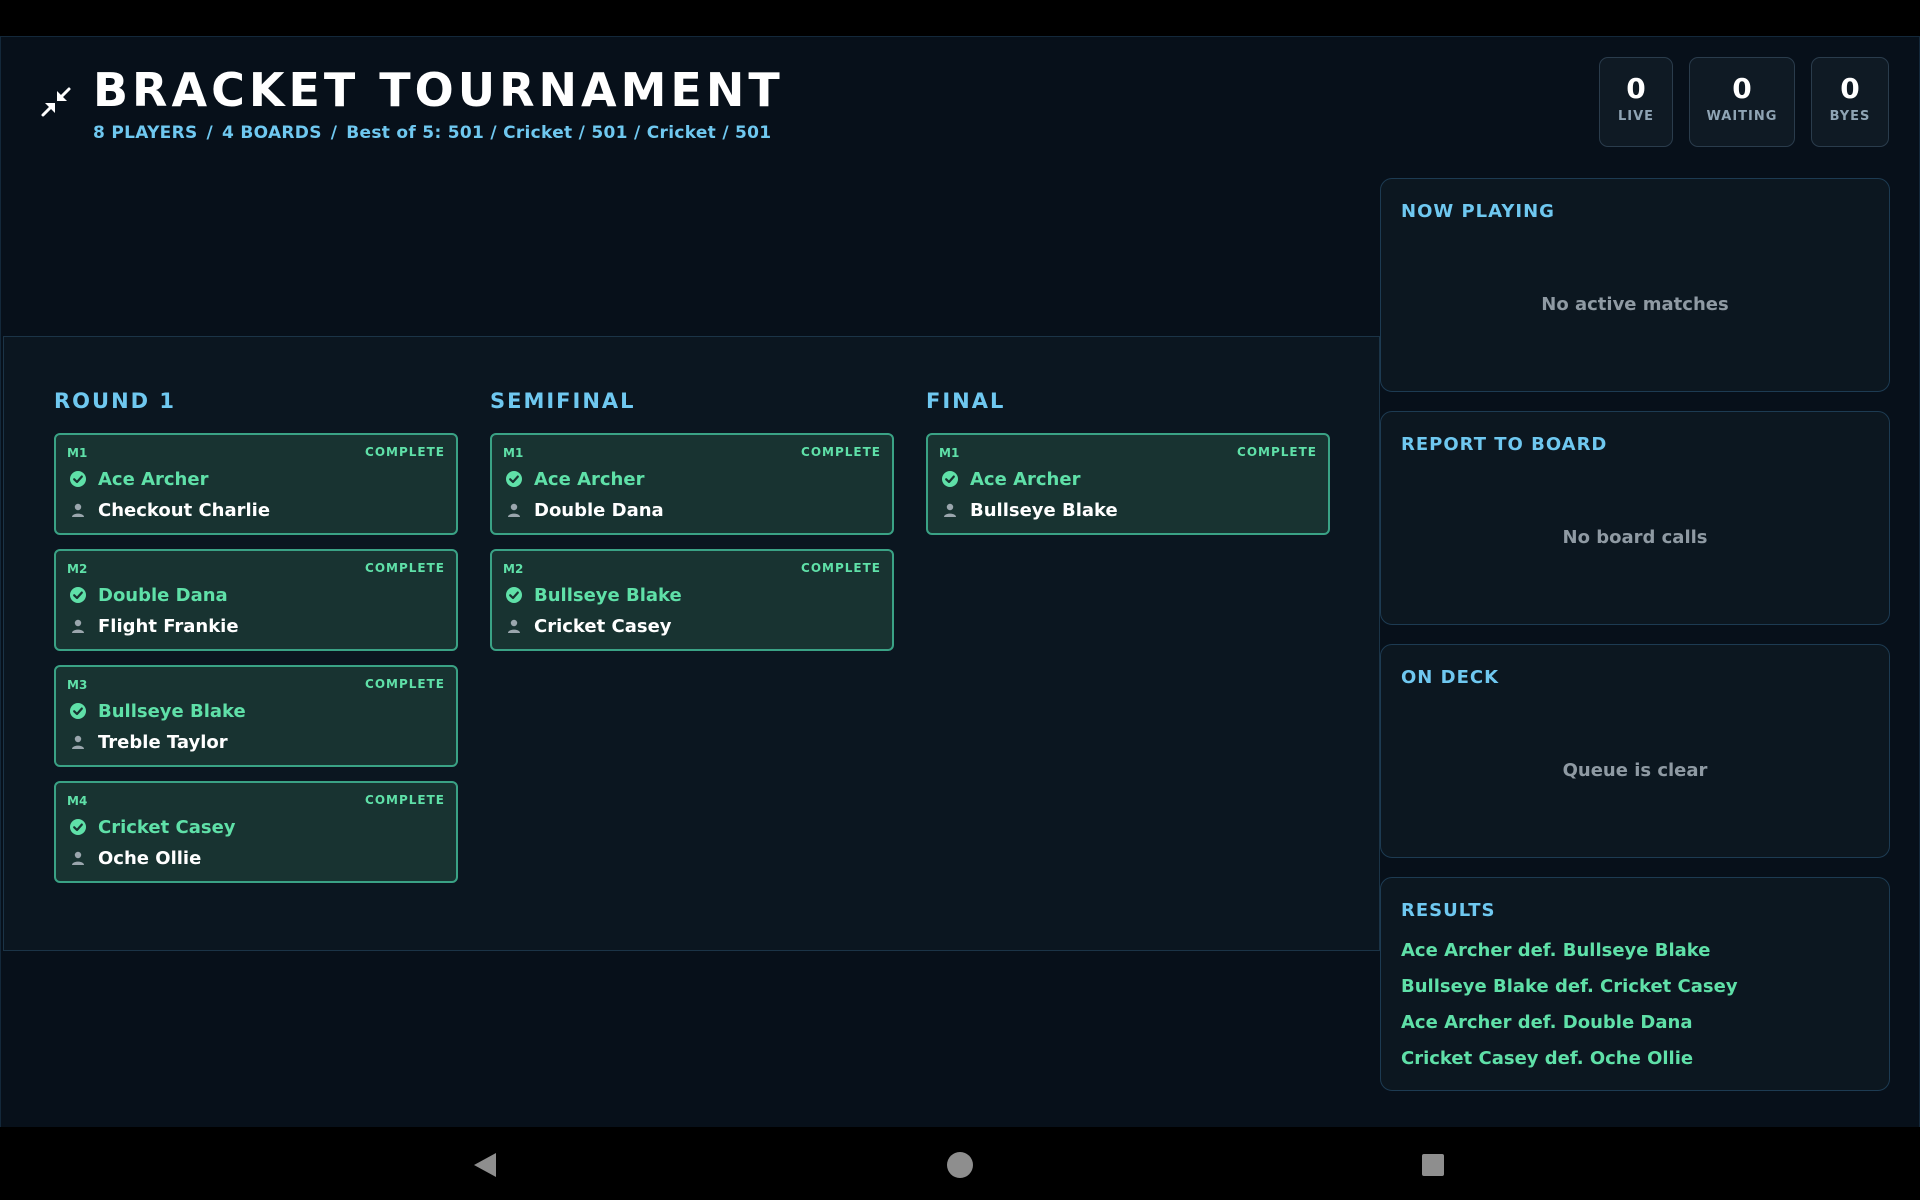 The width and height of the screenshot is (1920, 1200). I want to click on match-card: M1 COMPLETE Ace Archer Double Dana, so click(692, 484).